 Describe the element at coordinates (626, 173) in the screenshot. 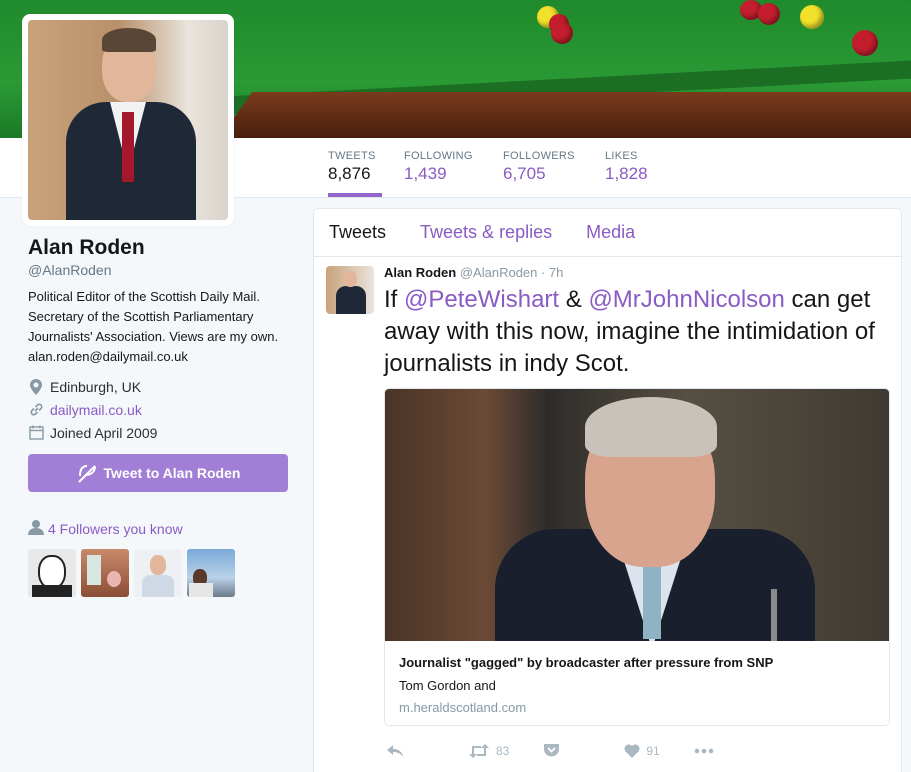

I see `stat-value: 1,828` at that location.